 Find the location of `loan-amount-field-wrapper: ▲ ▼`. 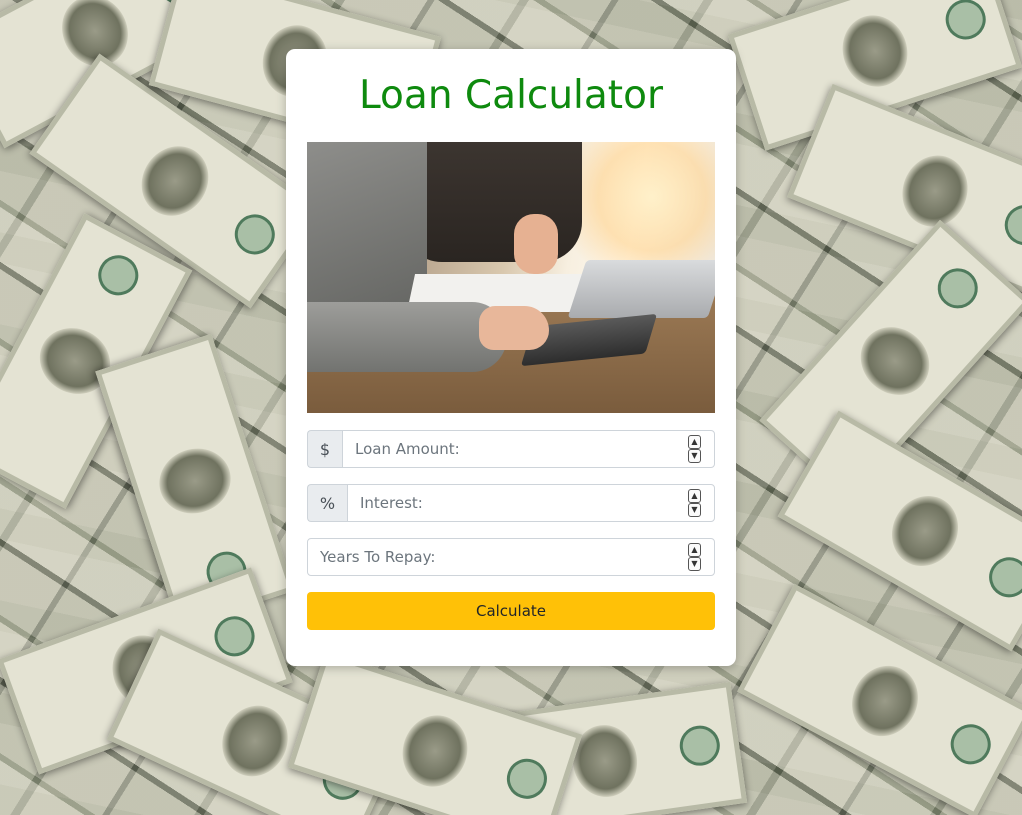

loan-amount-field-wrapper: ▲ ▼ is located at coordinates (528, 449).